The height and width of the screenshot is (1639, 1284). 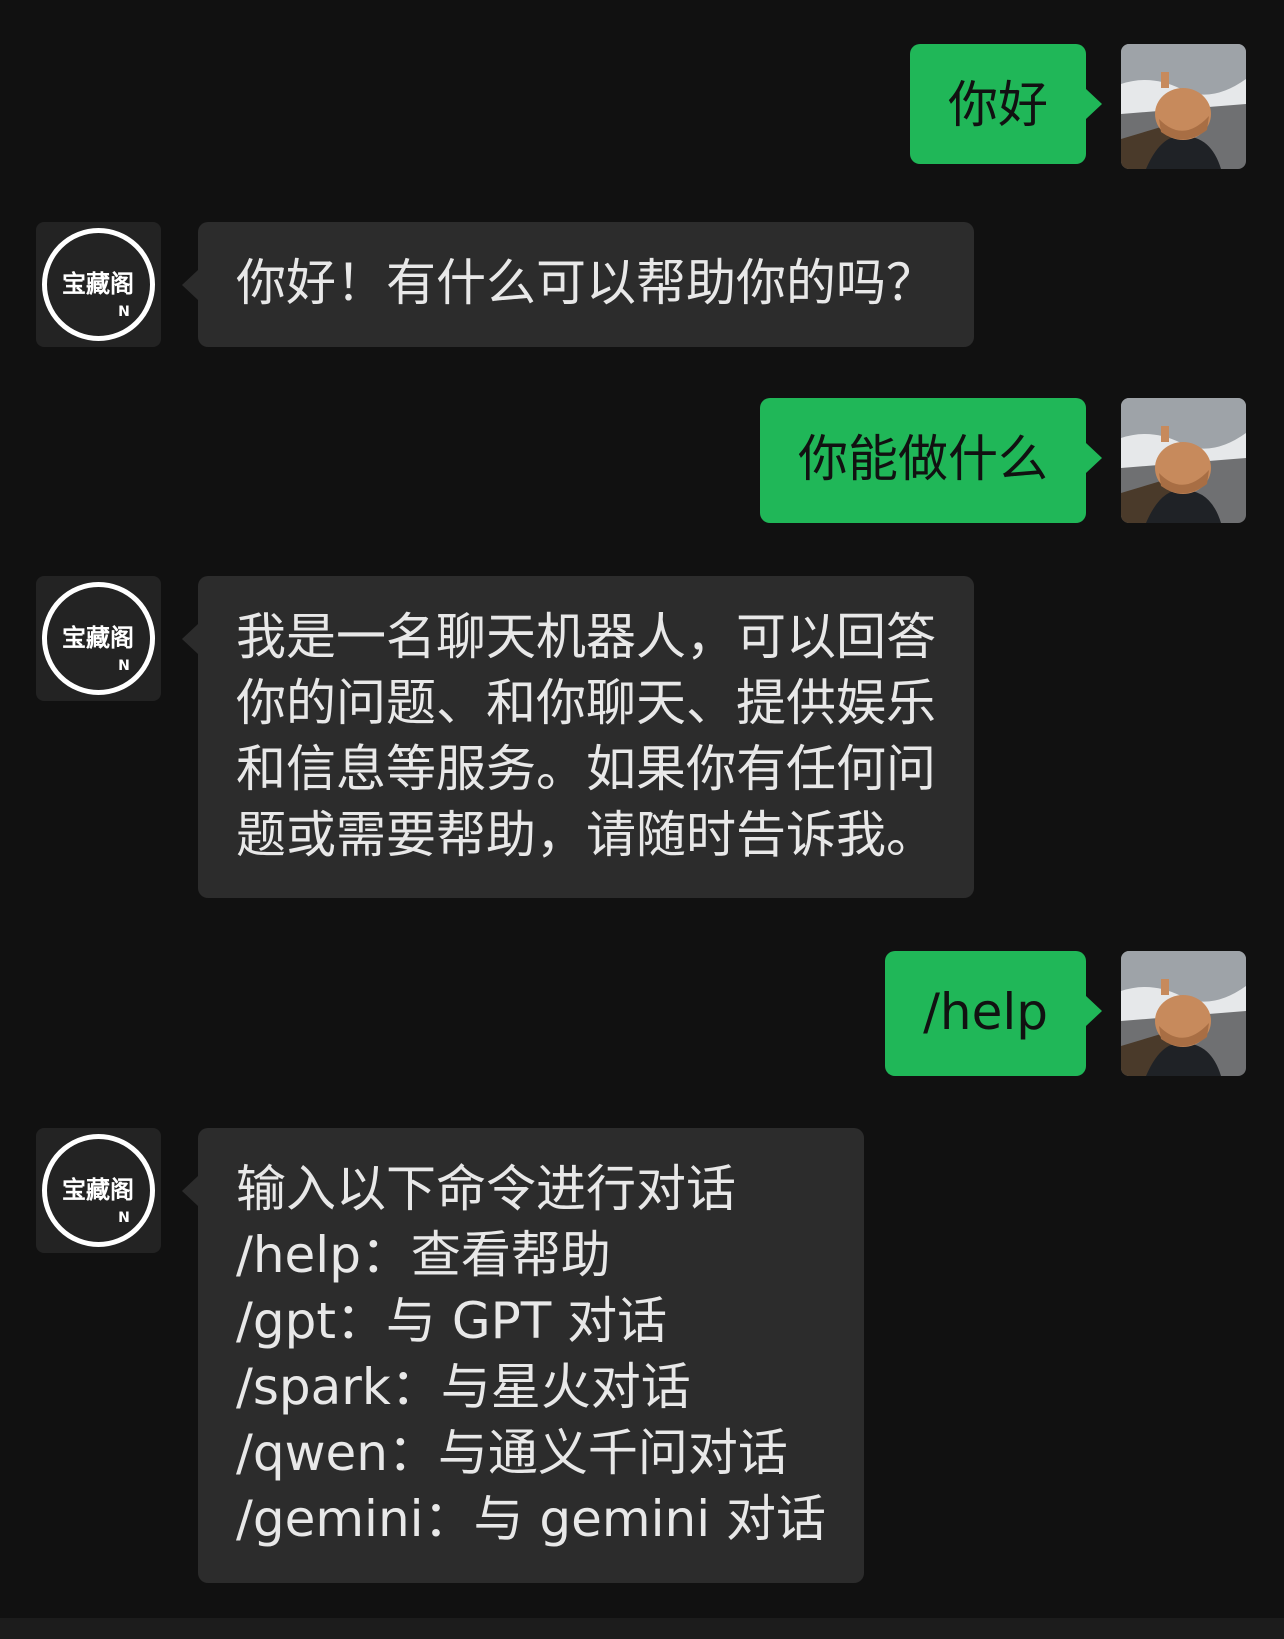 I want to click on bot-message-bubble: 你好！有什么可以帮助你的吗？, so click(x=578, y=284).